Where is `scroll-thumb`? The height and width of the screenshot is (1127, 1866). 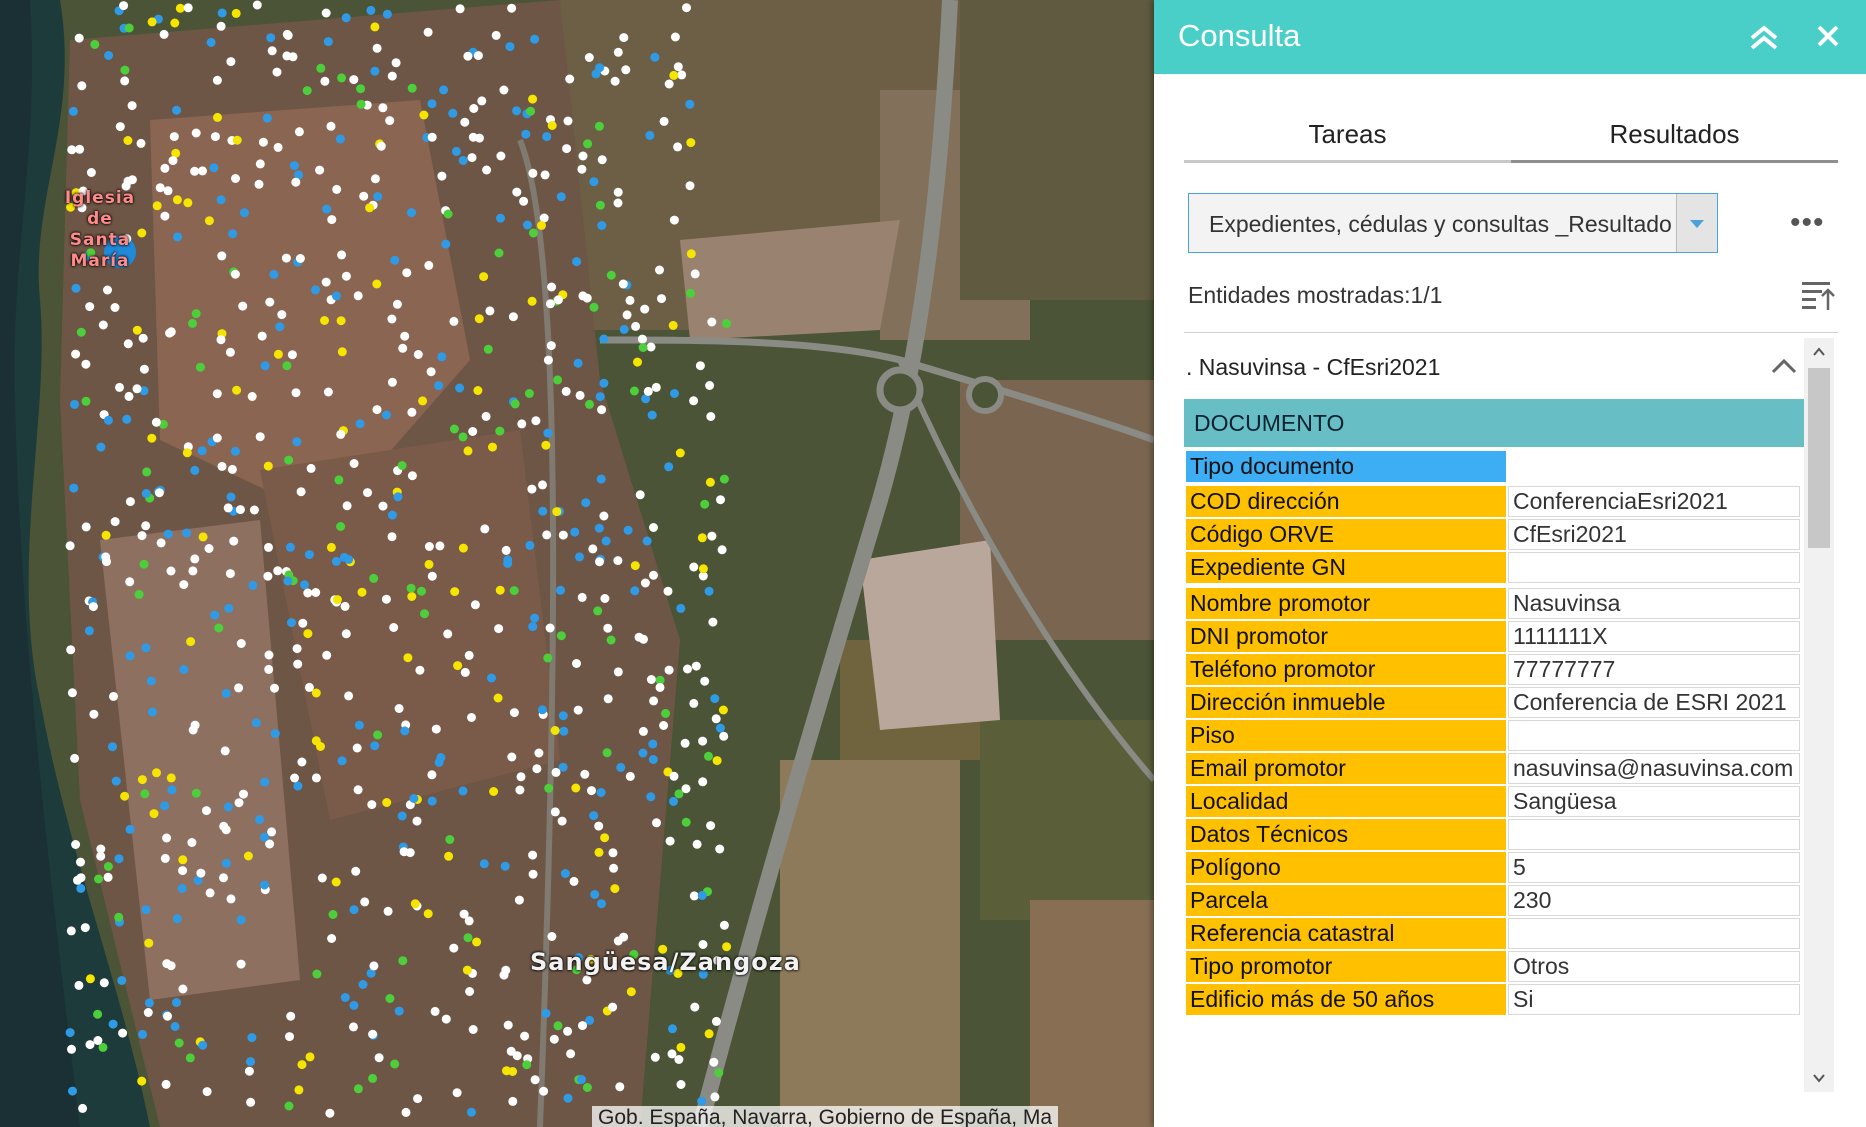
scroll-thumb is located at coordinates (1819, 458).